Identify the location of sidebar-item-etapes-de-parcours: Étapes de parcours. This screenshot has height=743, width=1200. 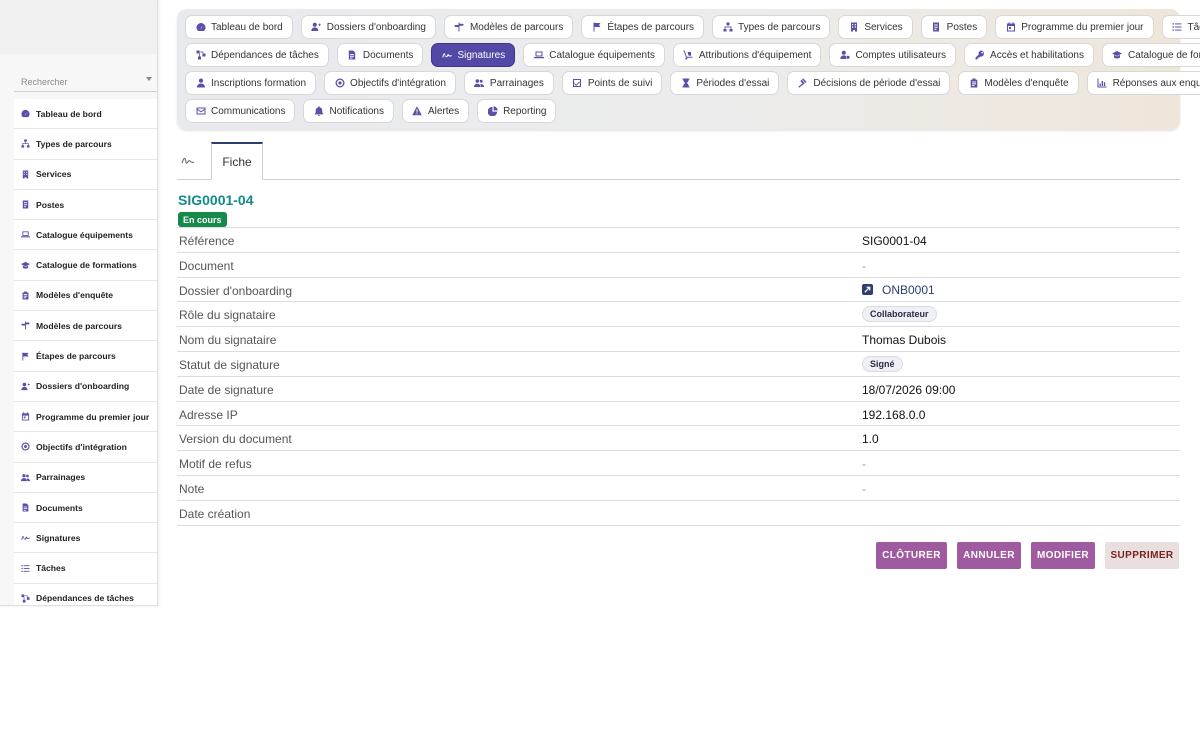
(85, 356).